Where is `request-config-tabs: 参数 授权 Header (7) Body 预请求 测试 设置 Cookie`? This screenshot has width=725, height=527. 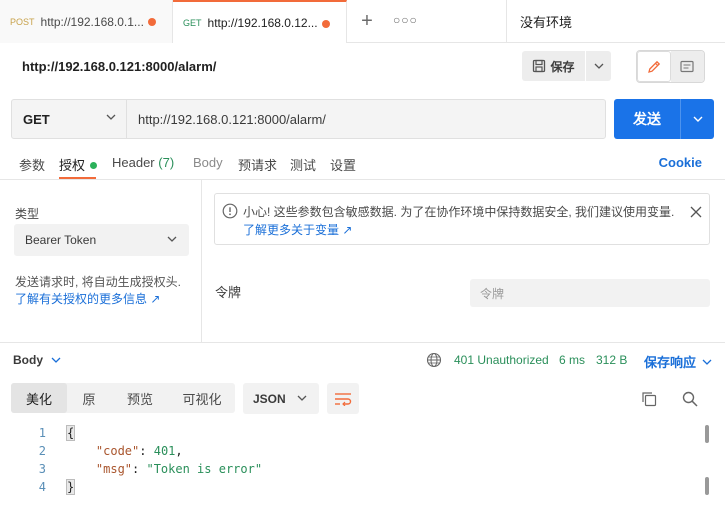 request-config-tabs: 参数 授权 Header (7) Body 预请求 测试 设置 Cookie is located at coordinates (362, 163).